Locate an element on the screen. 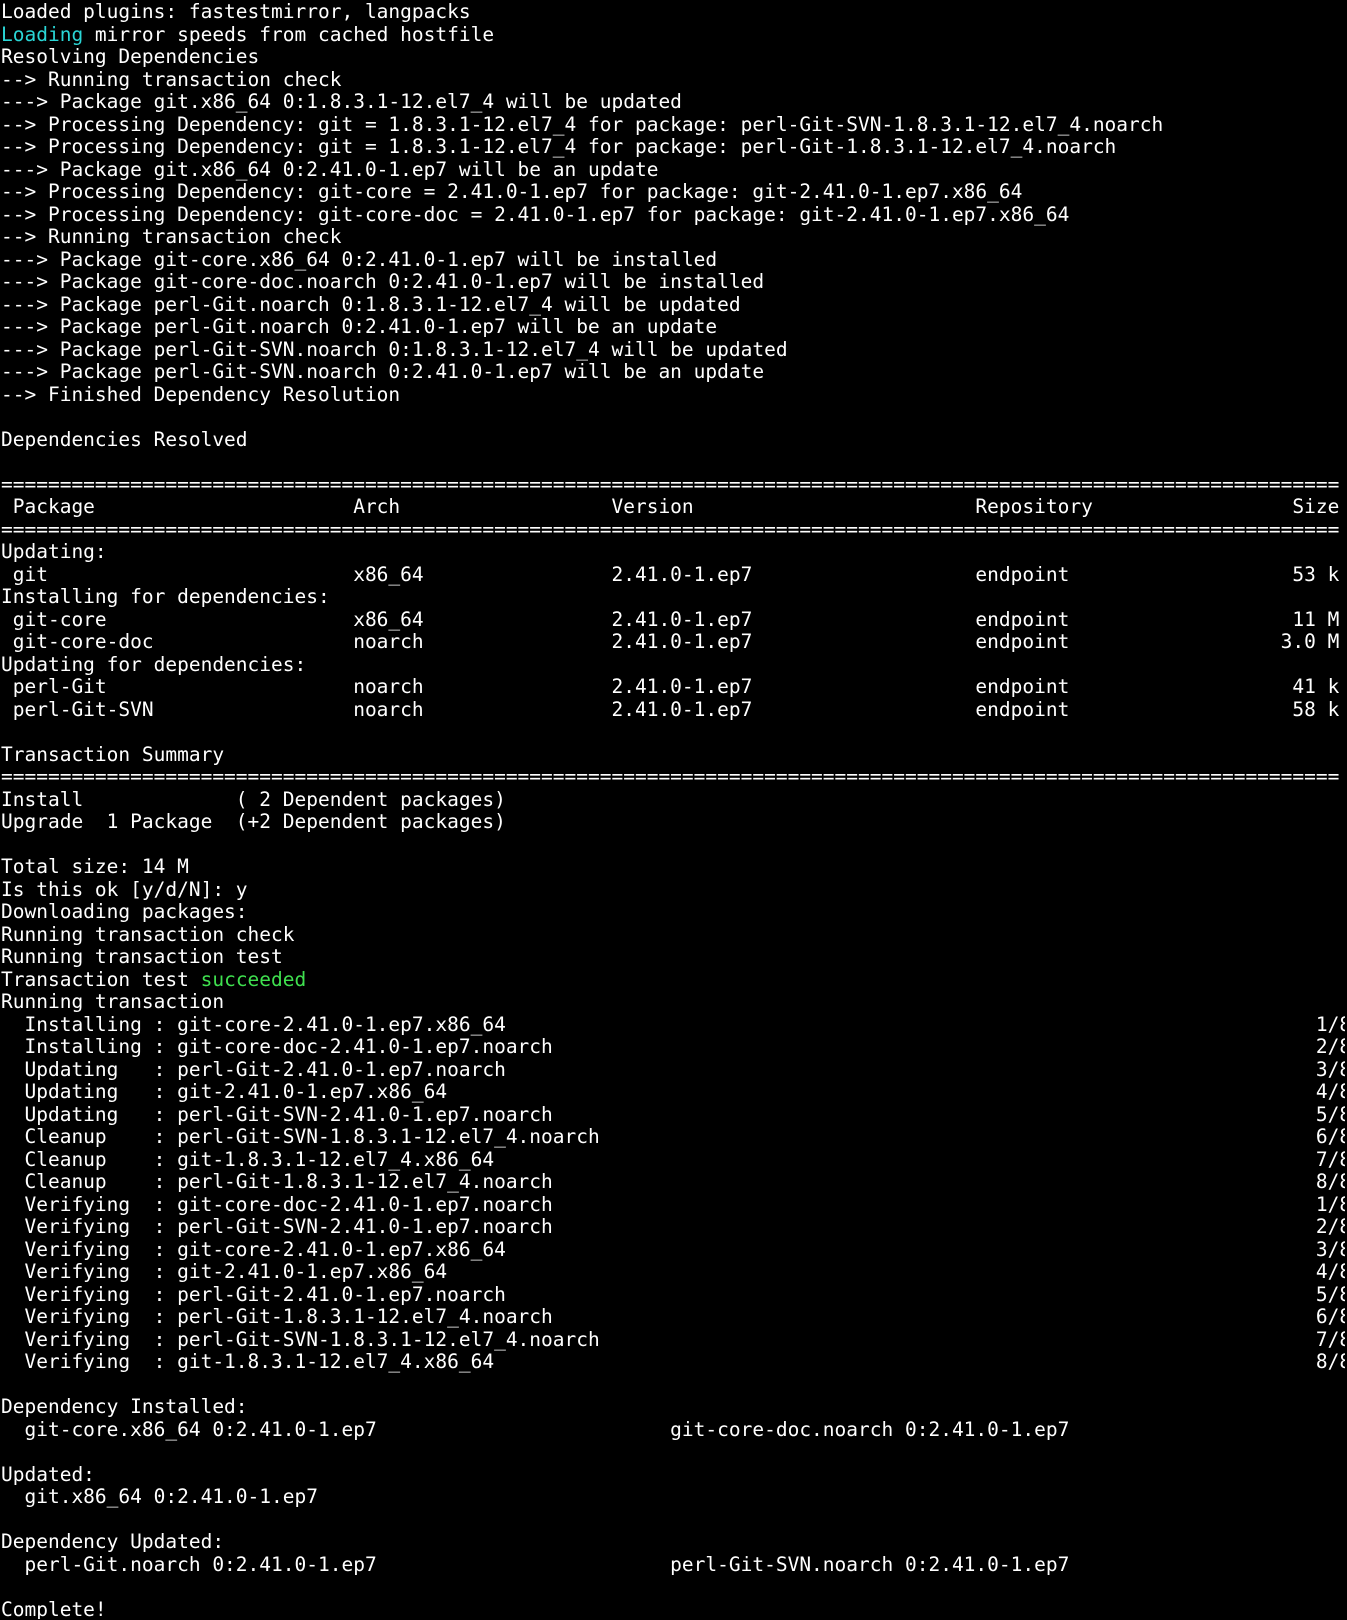 The height and width of the screenshot is (1620, 1347). terminal-line: Running transaction check is located at coordinates (148, 934).